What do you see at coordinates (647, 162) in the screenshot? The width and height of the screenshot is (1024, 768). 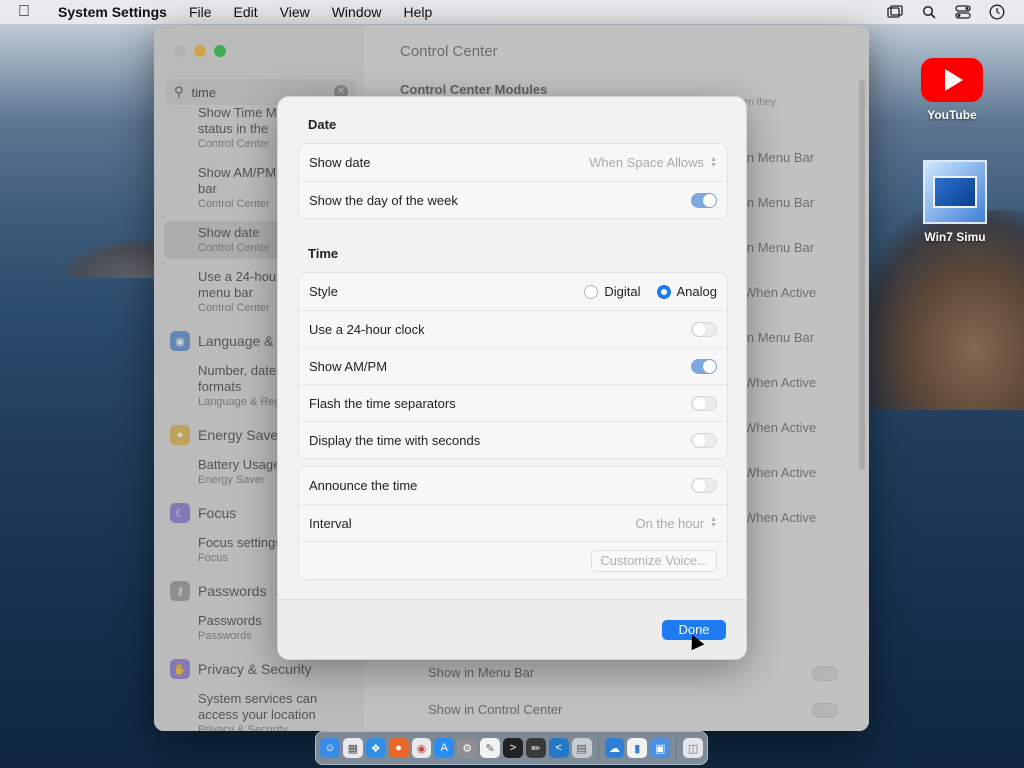 I see `show-date-popup-value: When Space Allows` at bounding box center [647, 162].